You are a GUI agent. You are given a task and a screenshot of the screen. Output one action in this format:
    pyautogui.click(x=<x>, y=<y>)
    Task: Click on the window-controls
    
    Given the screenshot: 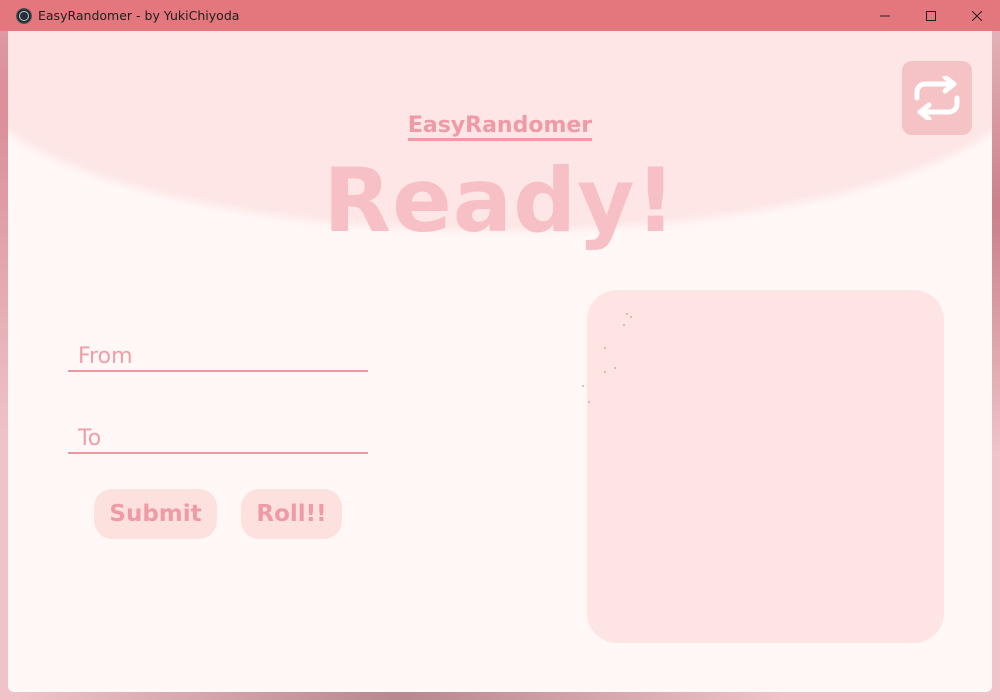 What is the action you would take?
    pyautogui.click(x=931, y=15)
    